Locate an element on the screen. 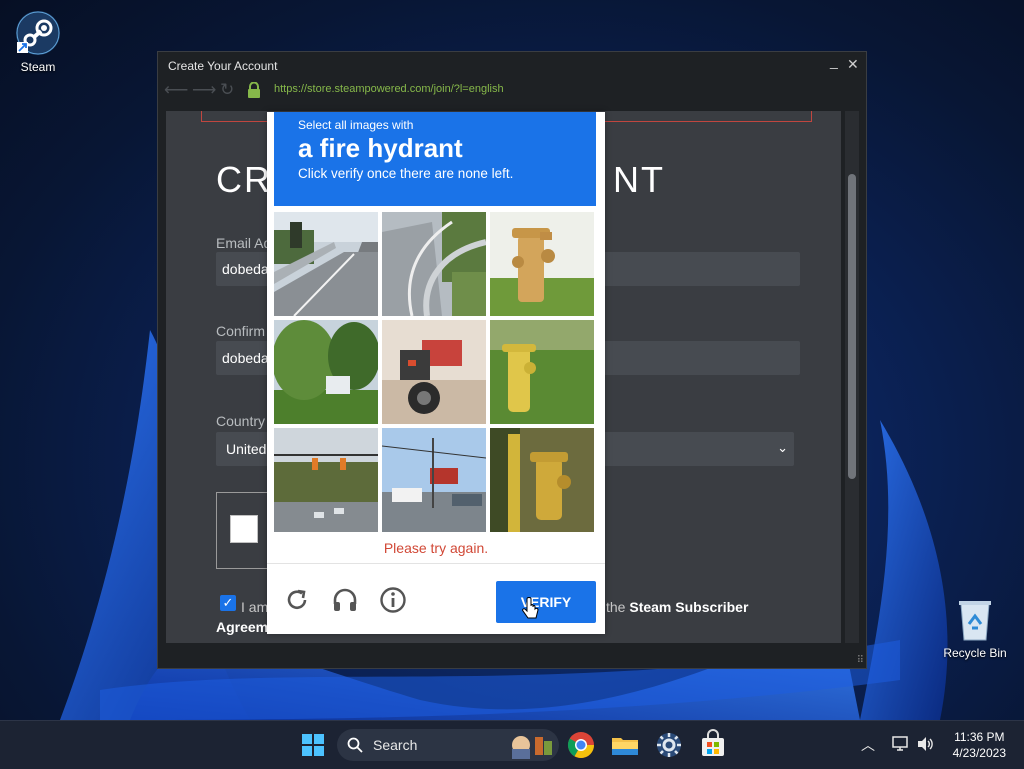 The width and height of the screenshot is (1024, 769). resize-grip-icon: ⠿ is located at coordinates (860, 660).